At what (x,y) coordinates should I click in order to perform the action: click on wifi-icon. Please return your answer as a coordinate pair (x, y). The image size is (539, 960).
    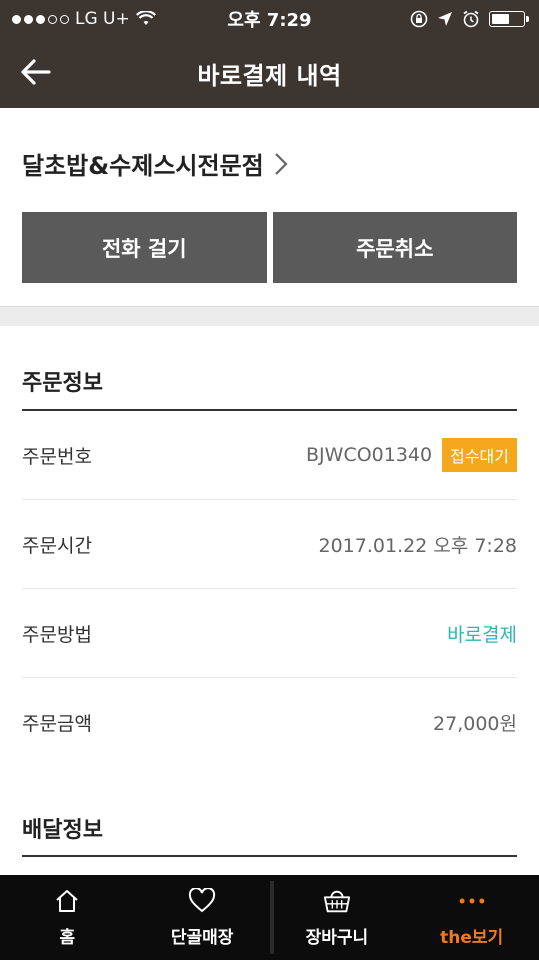
    Looking at the image, I should click on (145, 19).